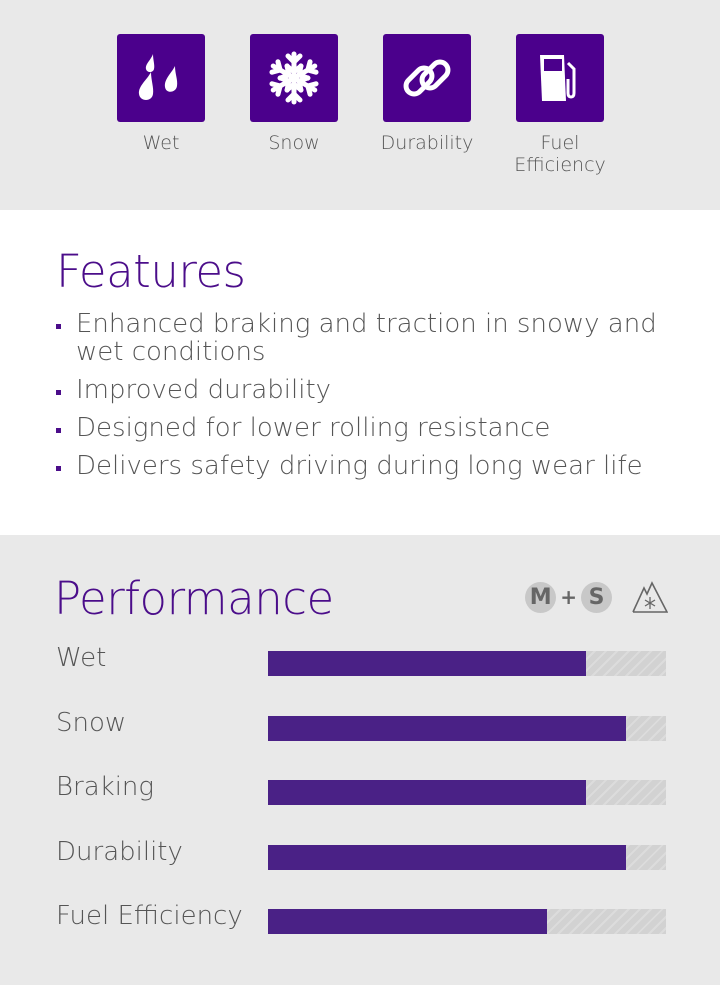 The height and width of the screenshot is (985, 720). I want to click on plus-sign: +, so click(568, 597).